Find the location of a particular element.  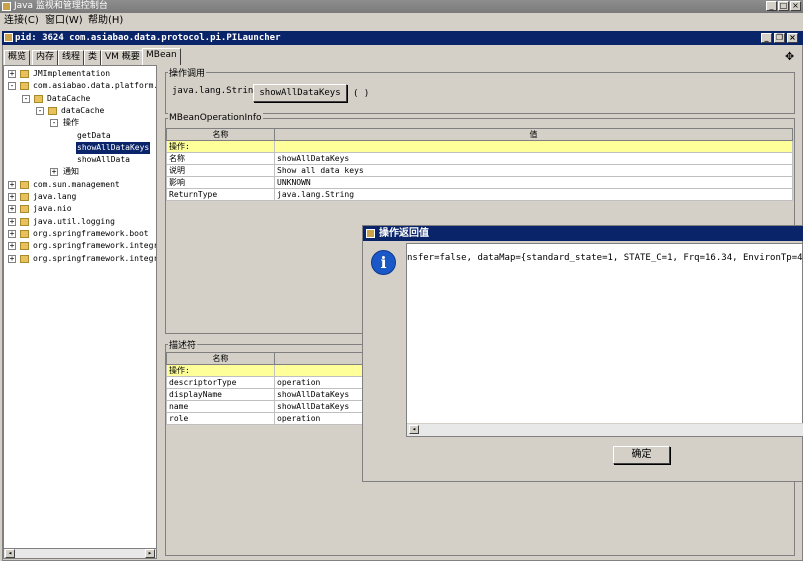

cell-value: Show all data keys is located at coordinates (533, 170).